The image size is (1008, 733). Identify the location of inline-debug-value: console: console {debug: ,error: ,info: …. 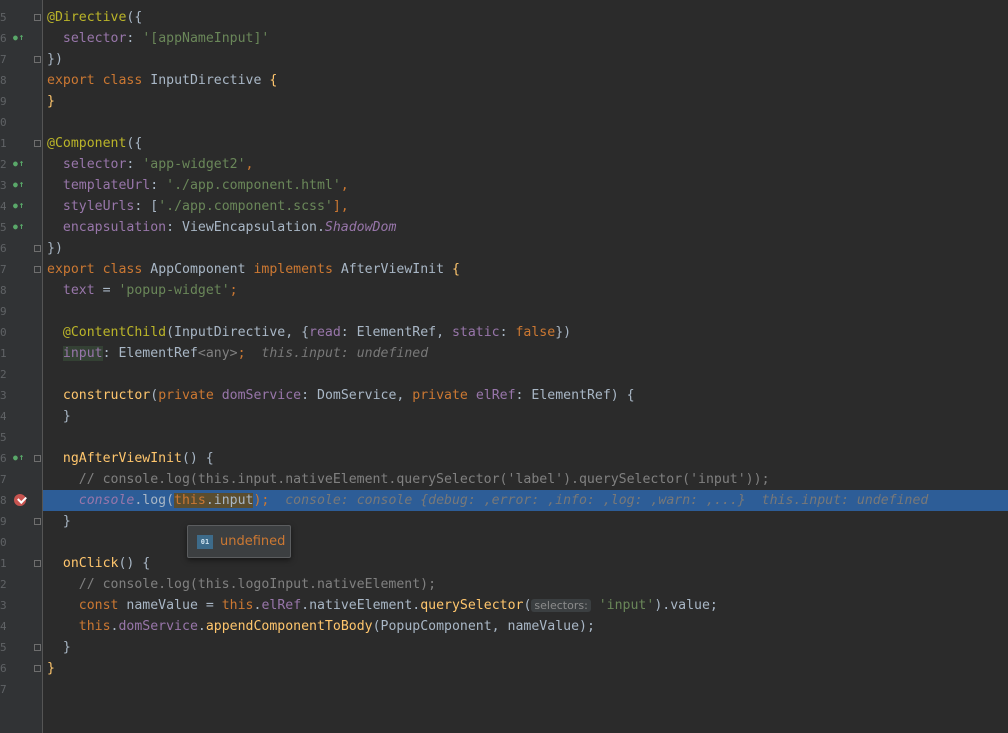
(515, 500).